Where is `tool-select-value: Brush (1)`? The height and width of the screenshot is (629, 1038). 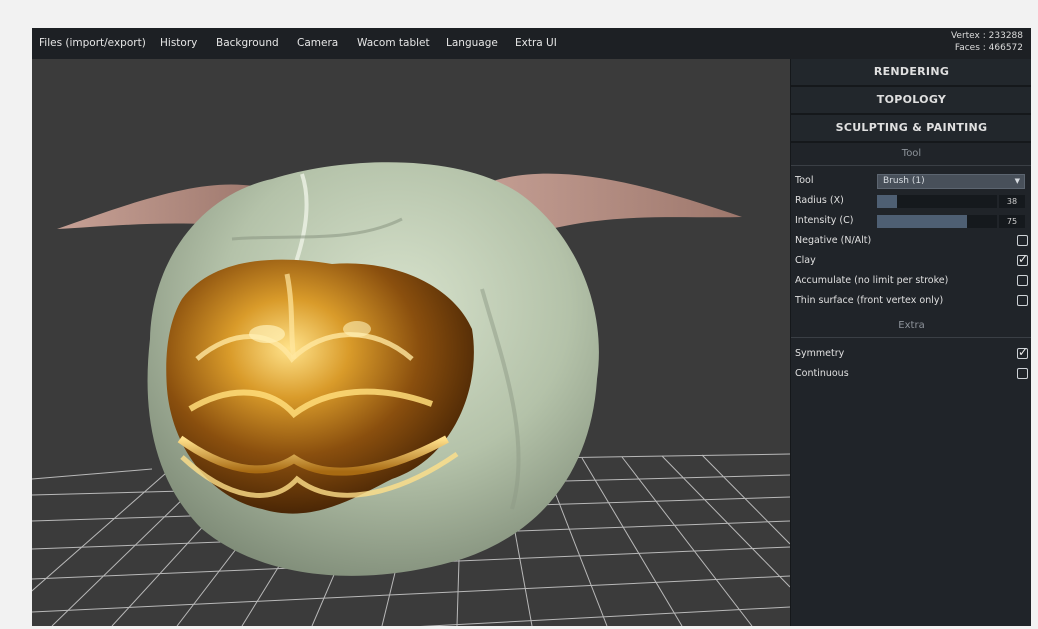
tool-select-value: Brush (1) is located at coordinates (904, 181).